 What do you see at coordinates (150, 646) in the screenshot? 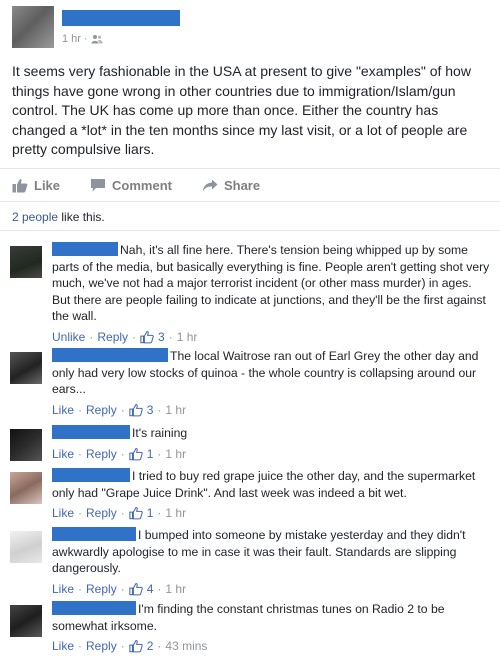
I see `comment-like-count: 2` at bounding box center [150, 646].